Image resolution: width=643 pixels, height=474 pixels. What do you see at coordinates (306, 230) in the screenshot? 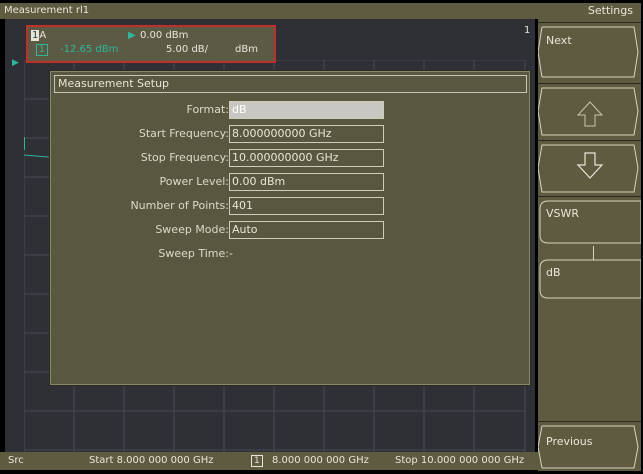
I see `sweep-mode-field: Auto` at bounding box center [306, 230].